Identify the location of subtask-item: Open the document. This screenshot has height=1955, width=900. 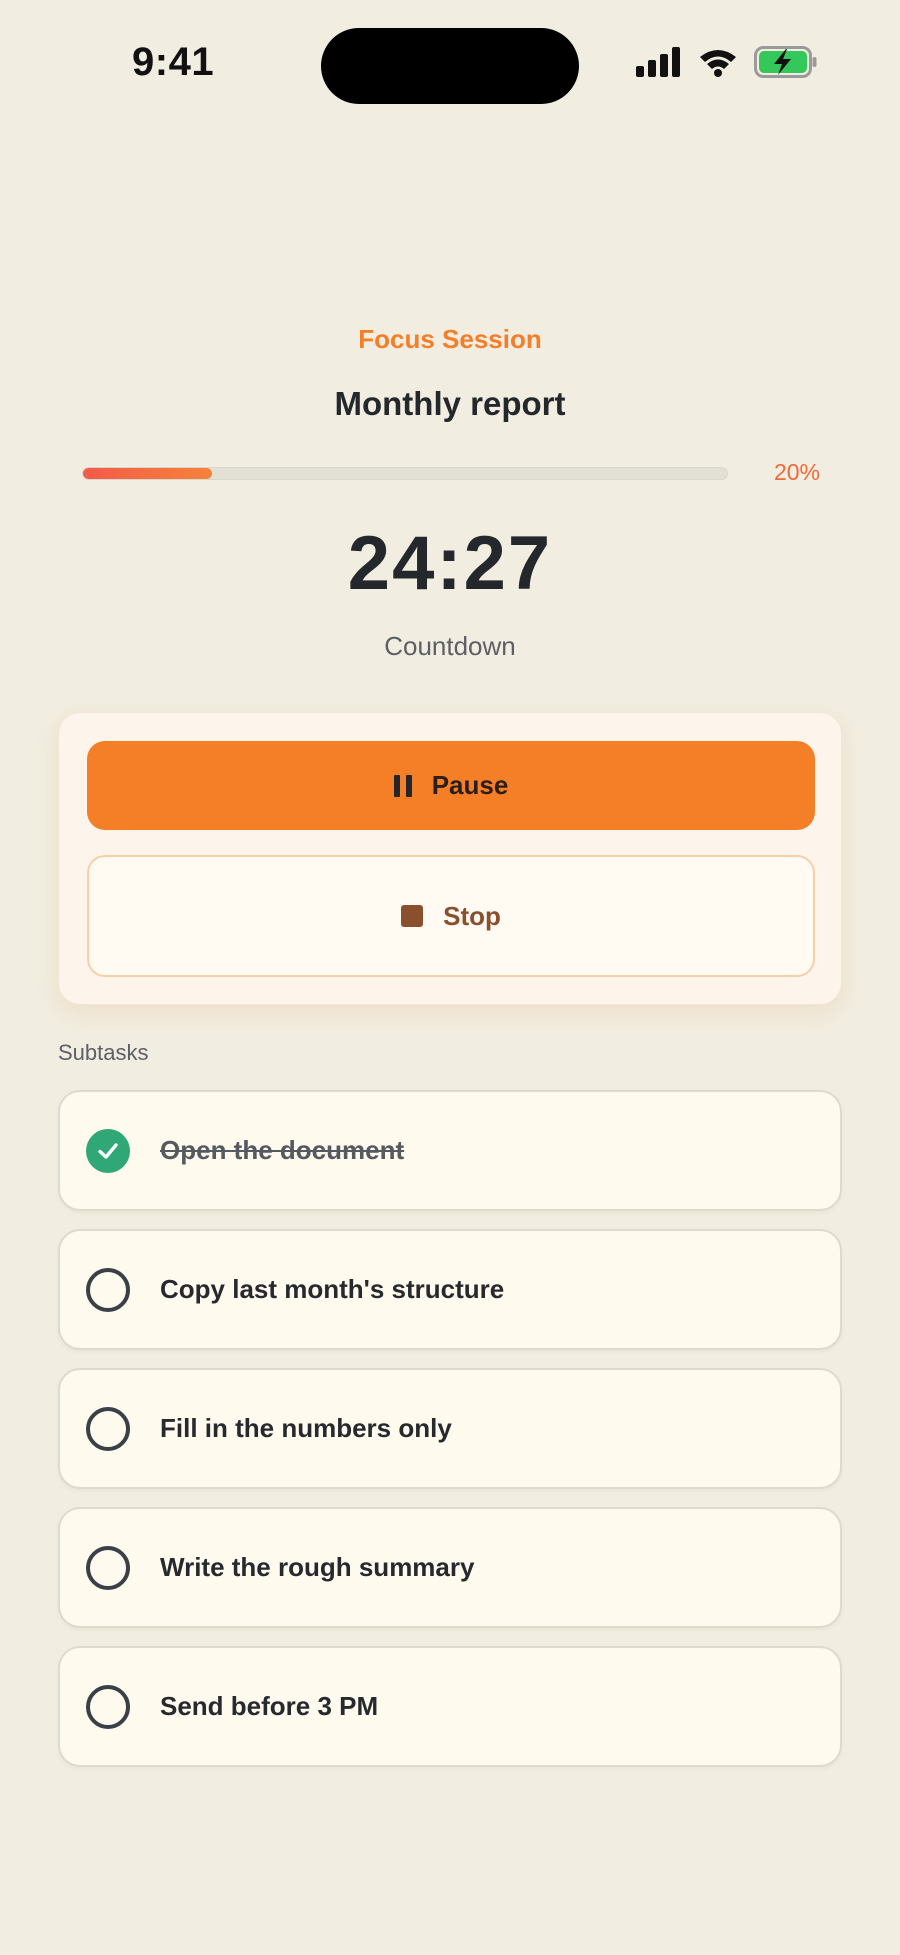
(450, 1150).